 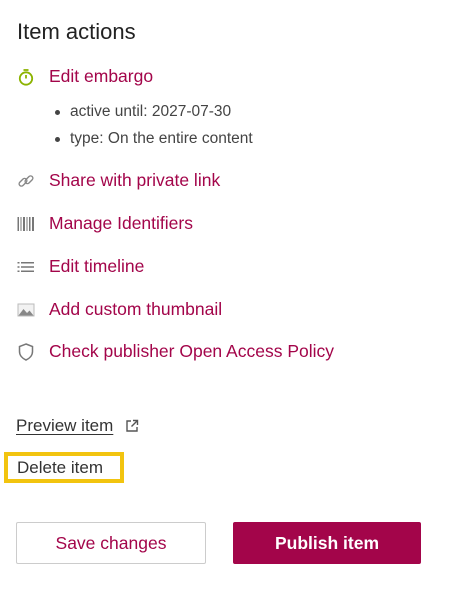 I want to click on save-changes-button: Save changes, so click(x=111, y=543).